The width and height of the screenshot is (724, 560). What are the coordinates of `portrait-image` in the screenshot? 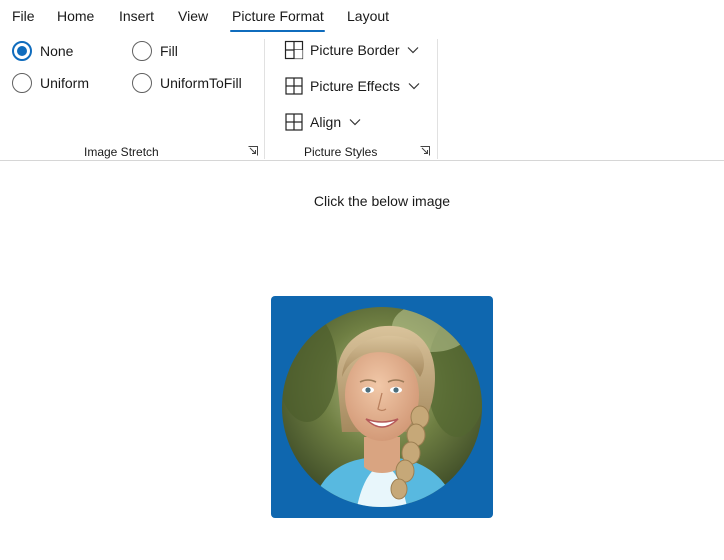 It's located at (382, 407).